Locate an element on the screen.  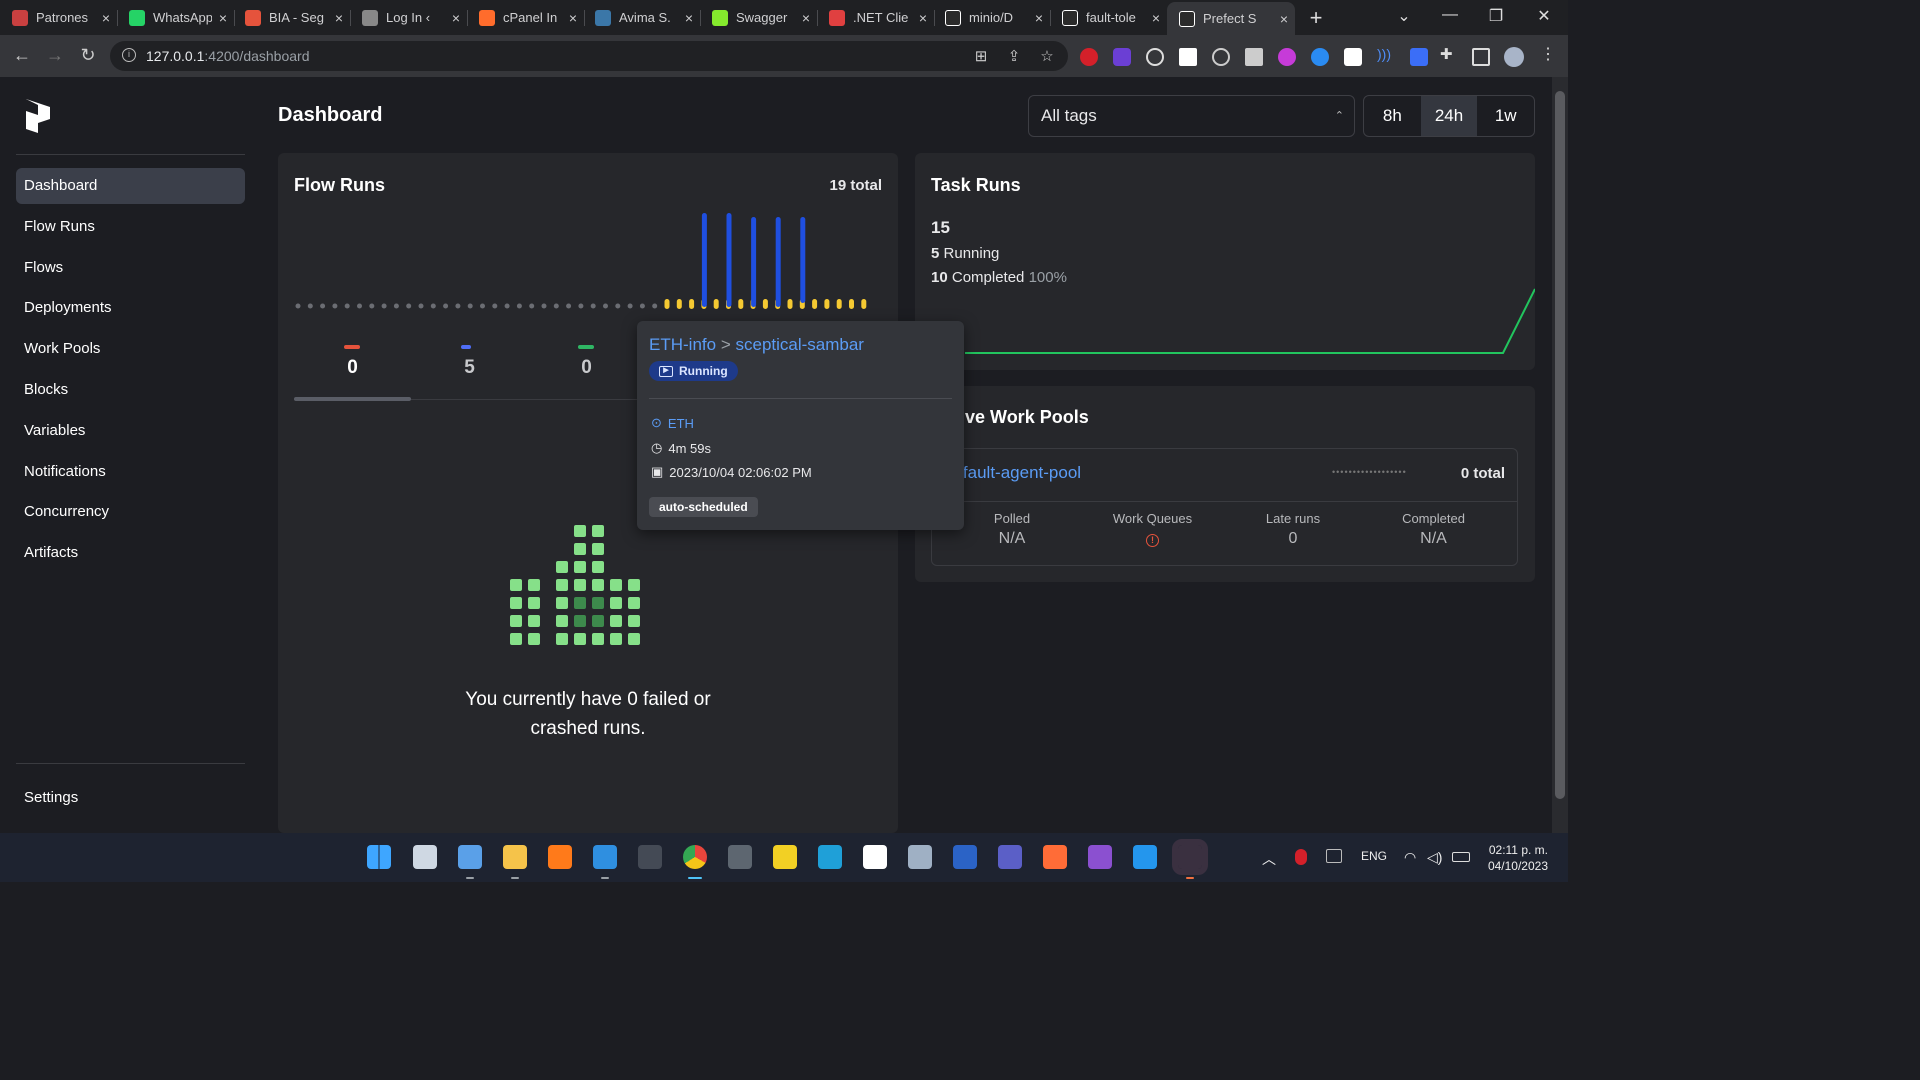
tab-3: Log In ‹ × is located at coordinates (408, 17).